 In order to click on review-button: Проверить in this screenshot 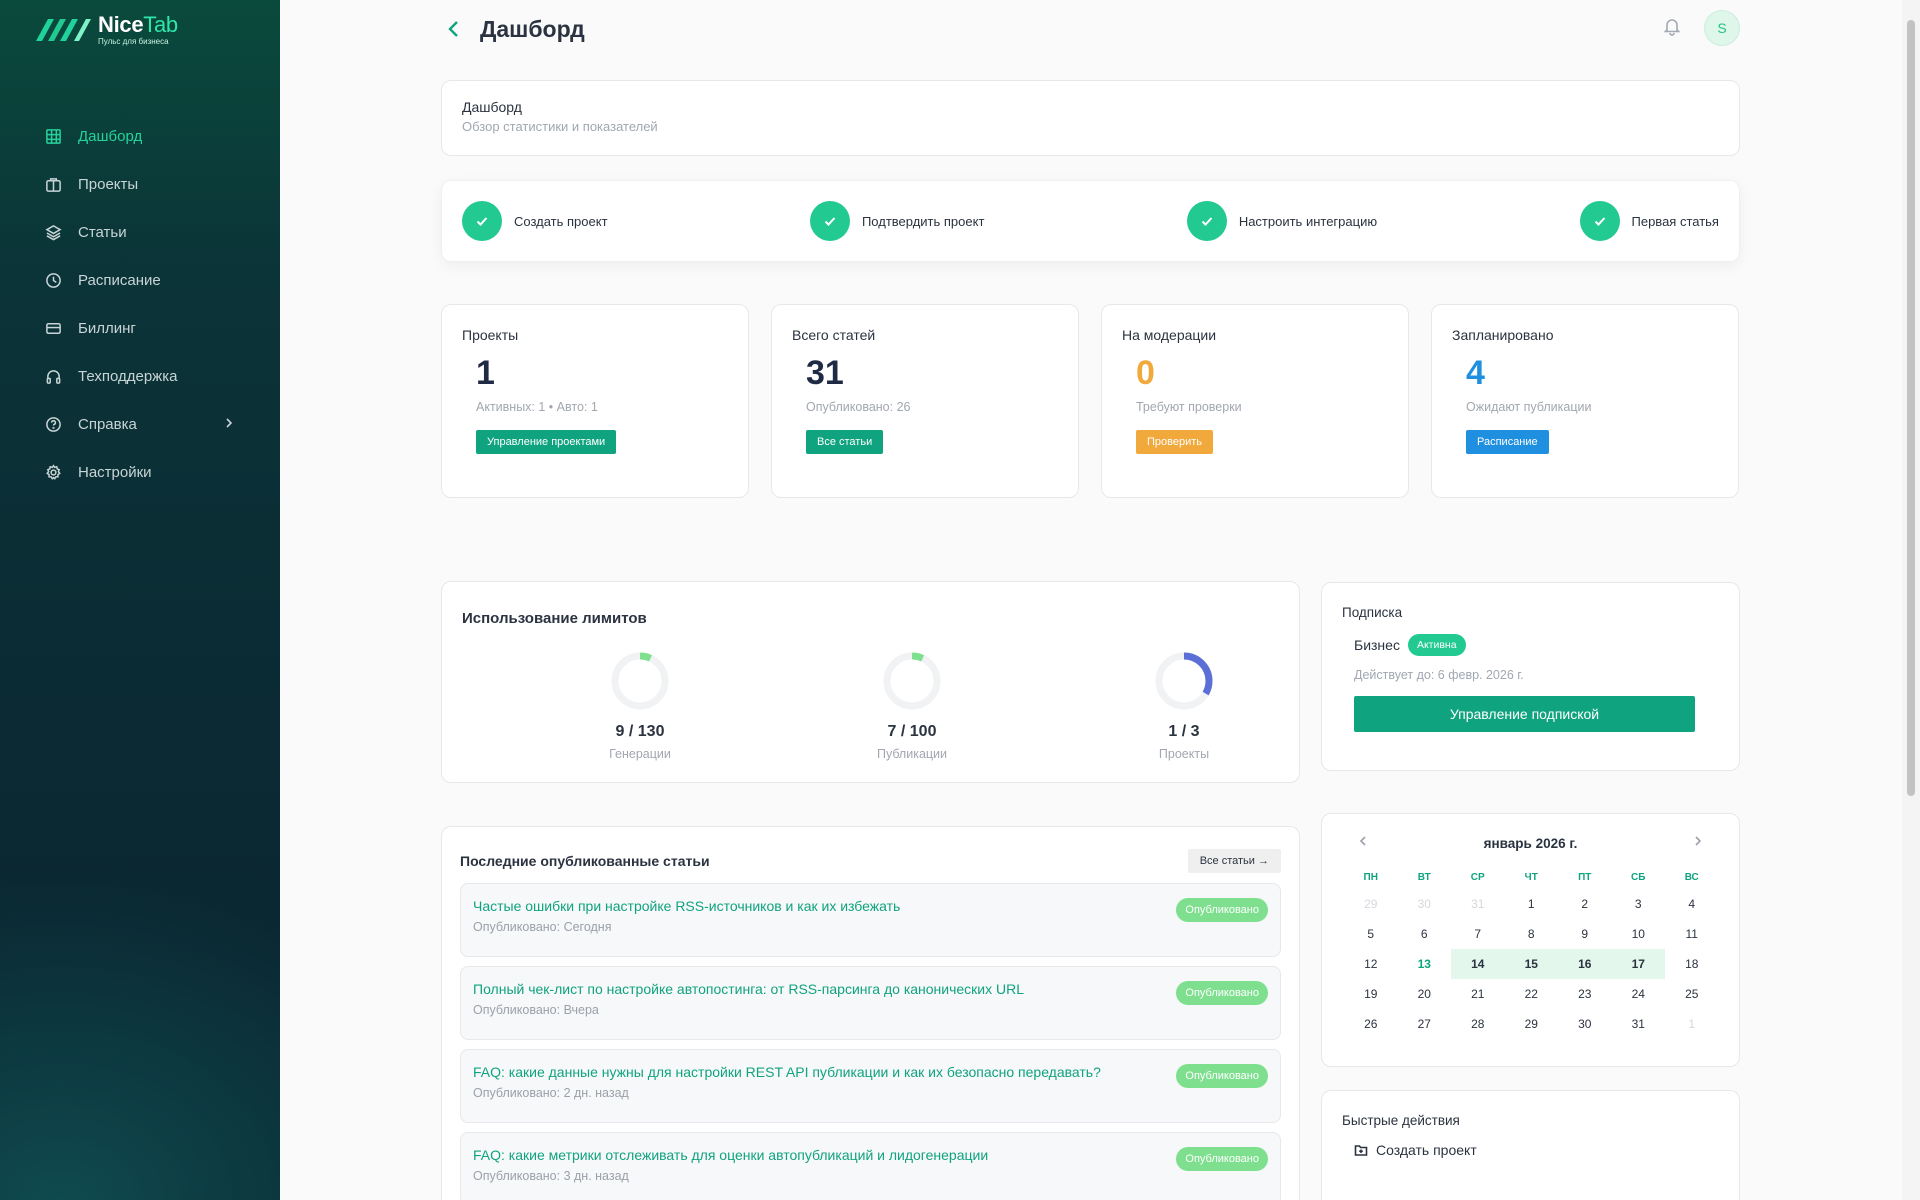, I will do `click(1175, 442)`.